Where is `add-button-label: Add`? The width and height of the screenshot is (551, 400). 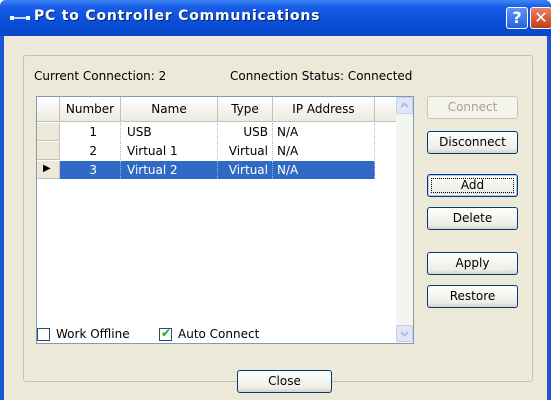
add-button-label: Add is located at coordinates (472, 185).